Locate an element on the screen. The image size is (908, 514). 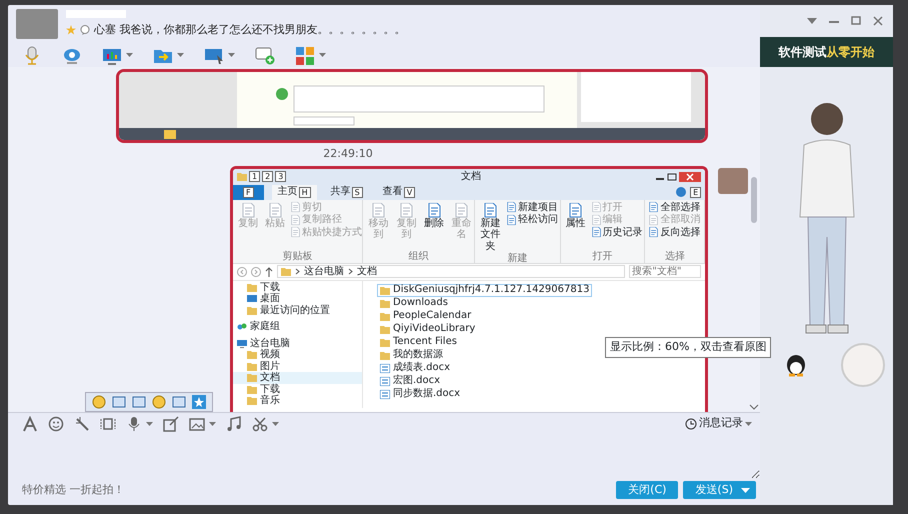
film-strip-icon is located at coordinates (108, 424).